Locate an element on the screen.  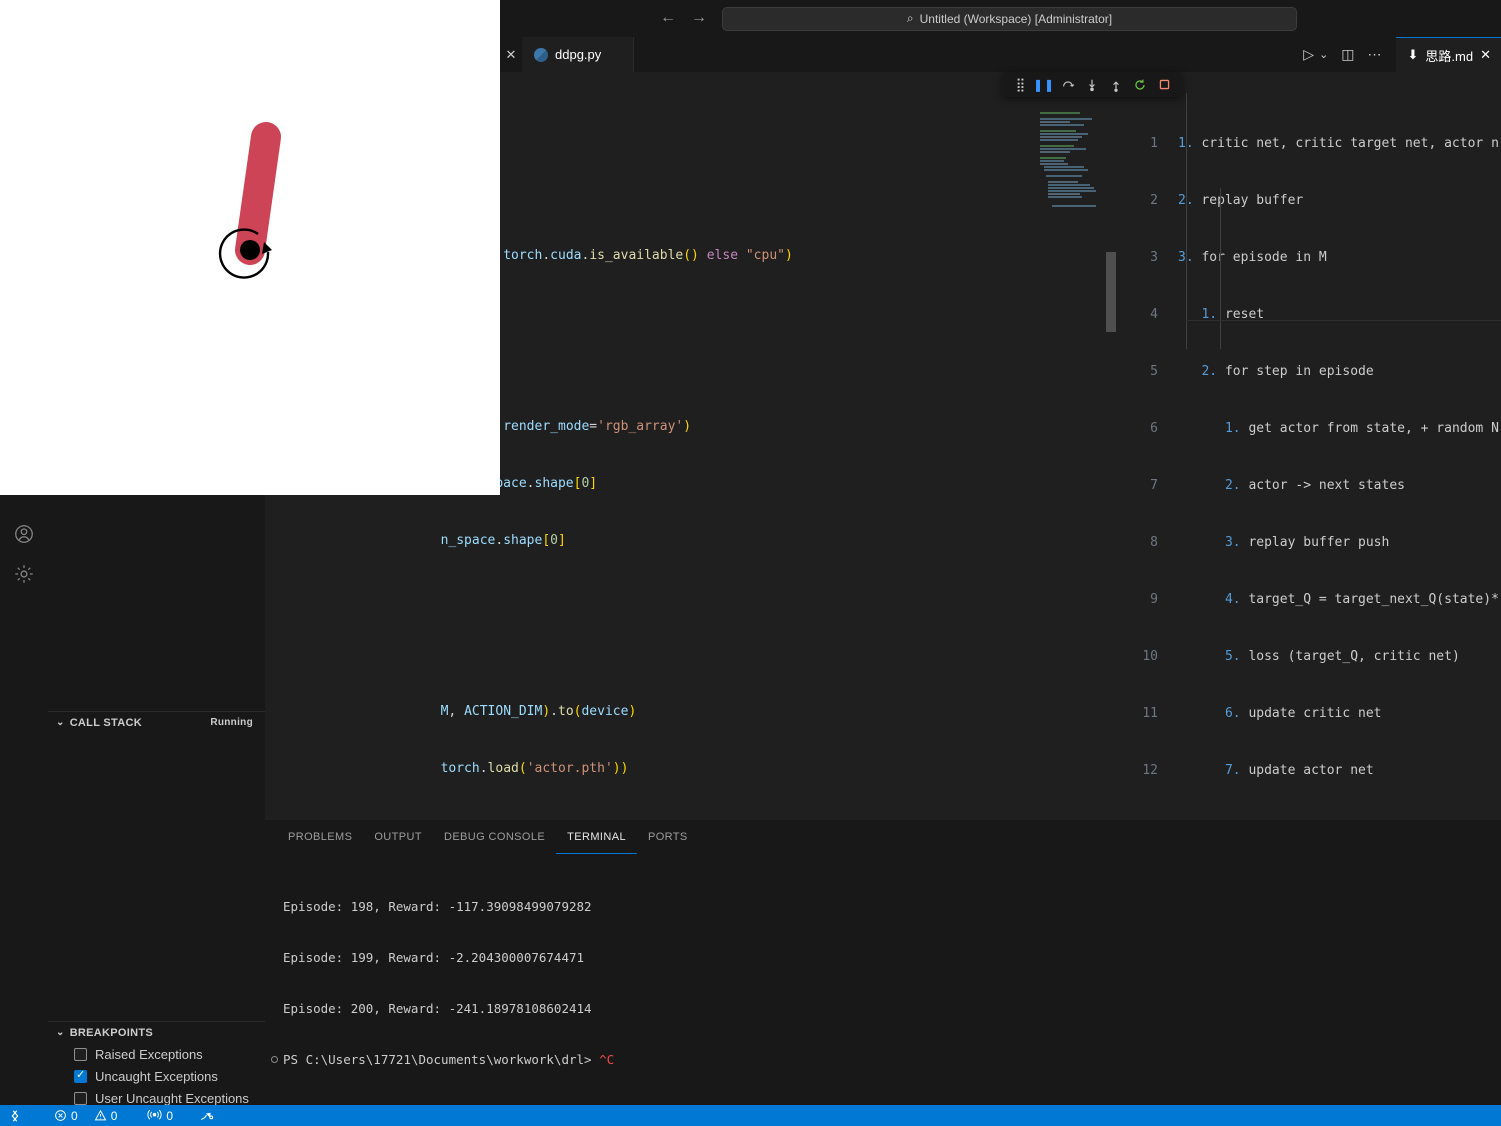
call-stack-section-header: ⌄ CALL STACK Running is located at coordinates (156, 722).